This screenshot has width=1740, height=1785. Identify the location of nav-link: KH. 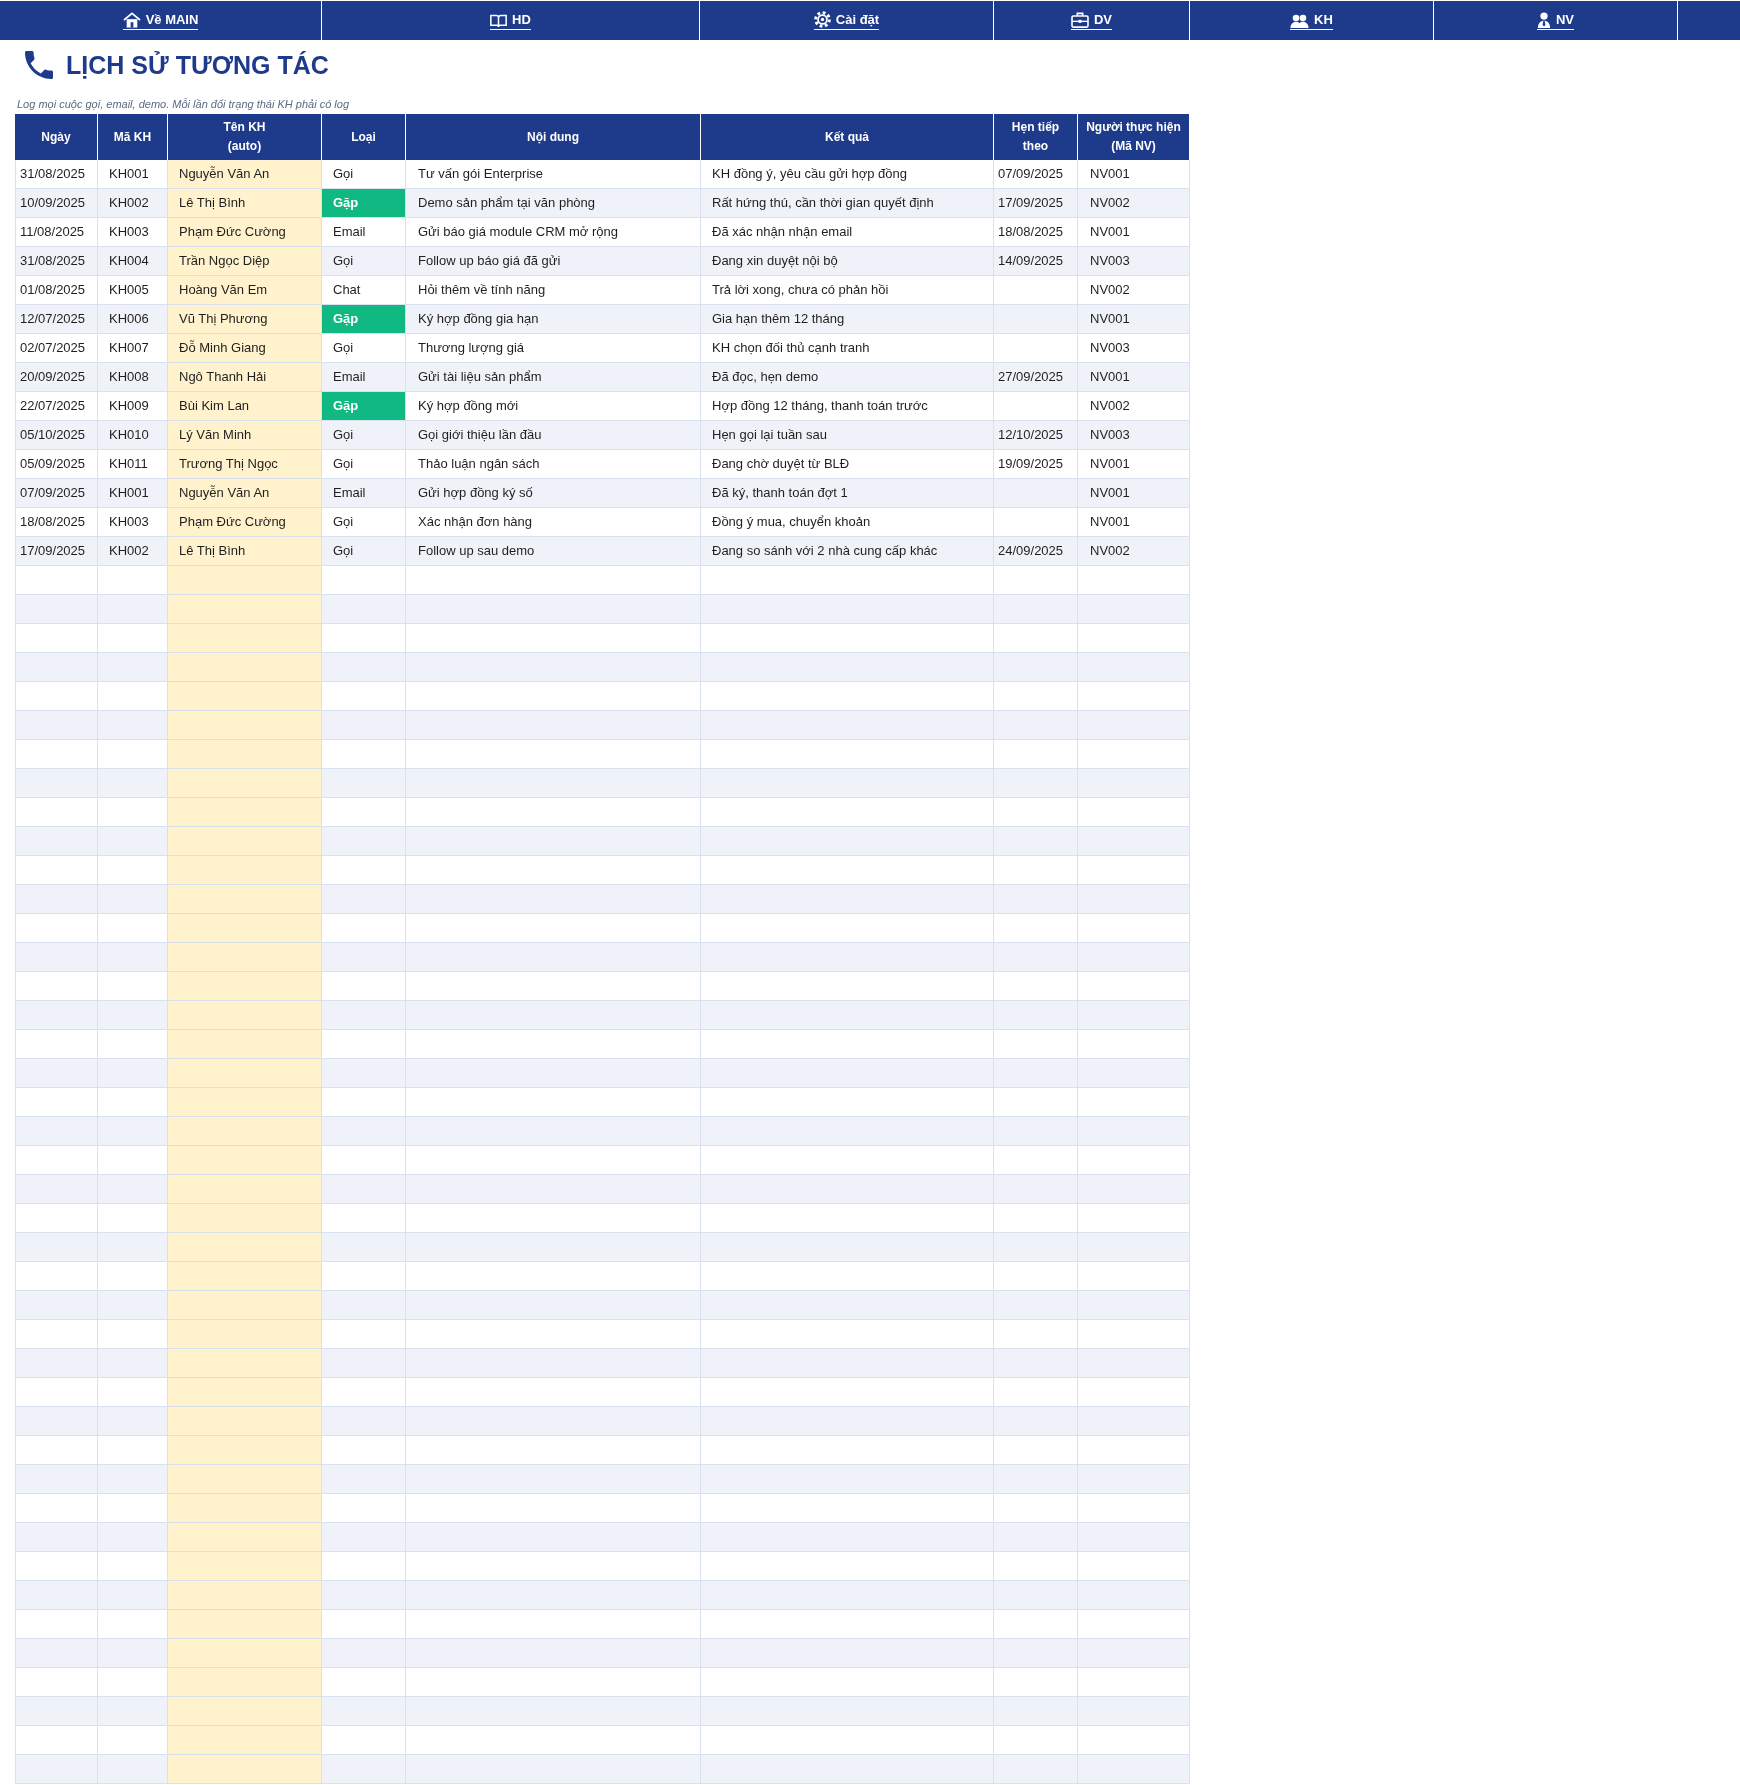
(1311, 20).